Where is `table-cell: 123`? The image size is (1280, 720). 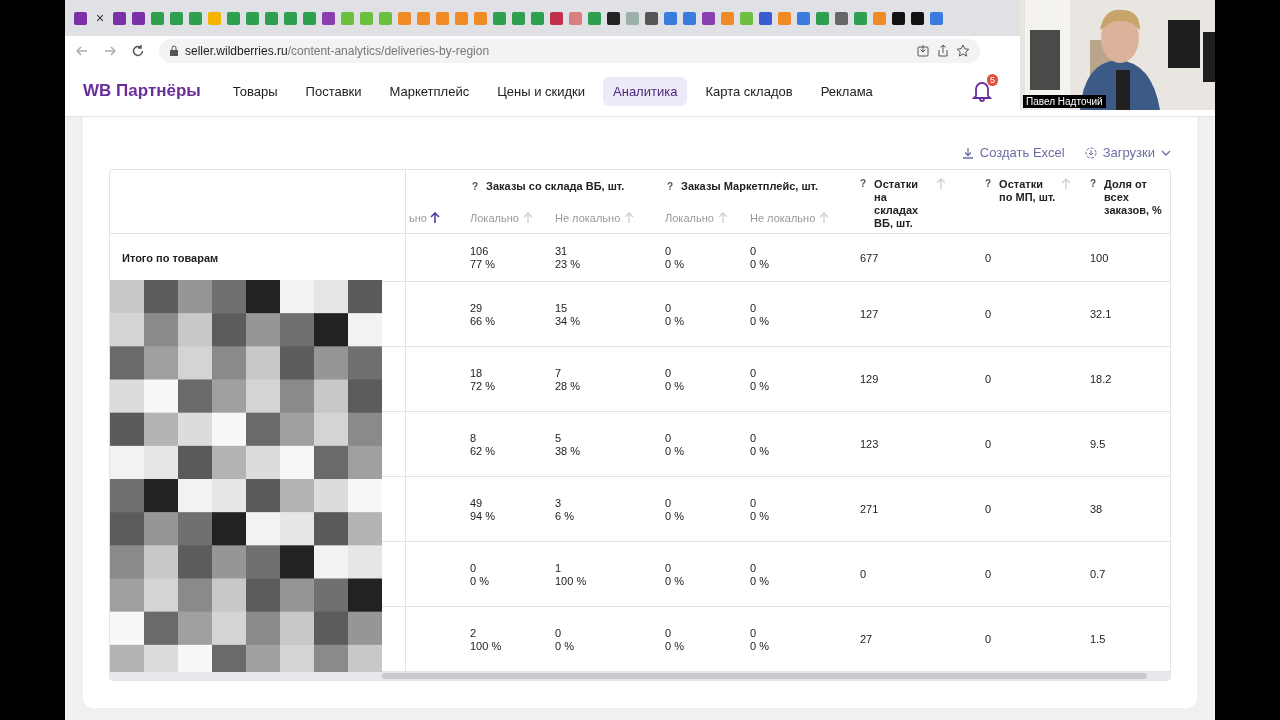 table-cell: 123 is located at coordinates (869, 444).